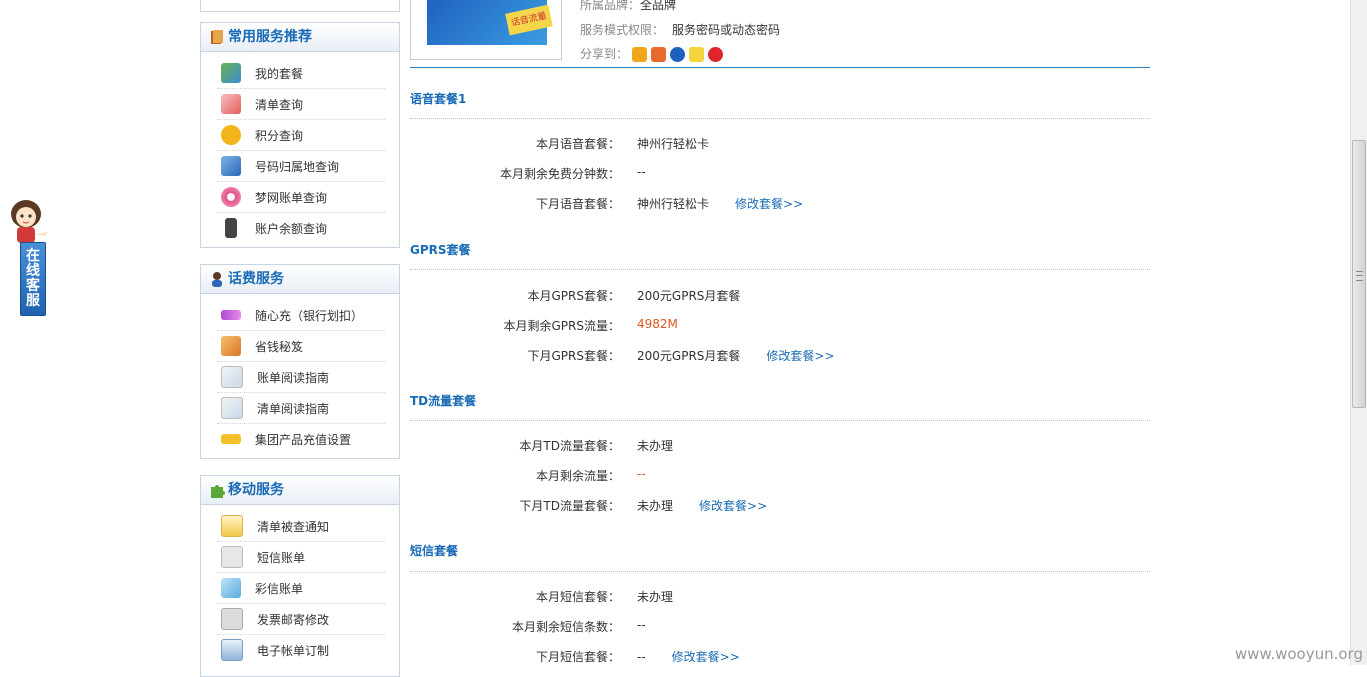  I want to click on row-label: 本月剩余短信条数：, so click(565, 627).